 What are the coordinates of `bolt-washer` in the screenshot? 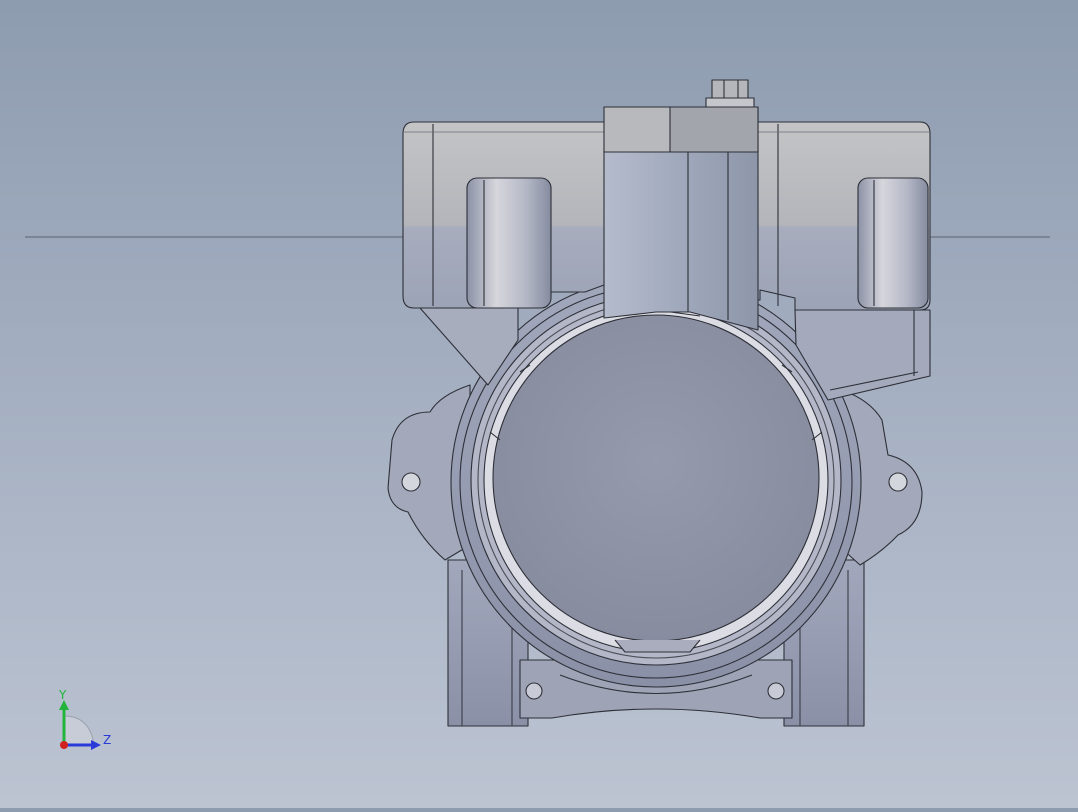 It's located at (730, 102).